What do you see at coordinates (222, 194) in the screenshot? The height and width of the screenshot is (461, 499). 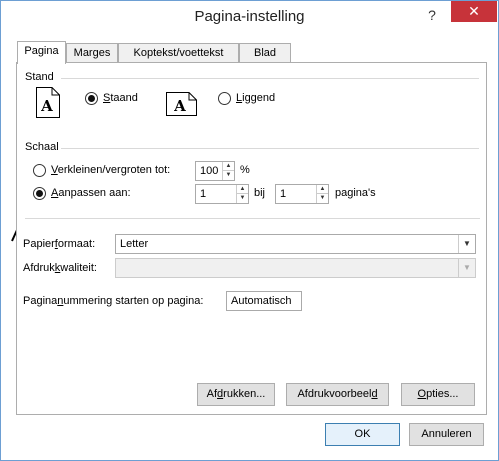 I see `pages-wide-spinner: 1 ▲ ▼` at bounding box center [222, 194].